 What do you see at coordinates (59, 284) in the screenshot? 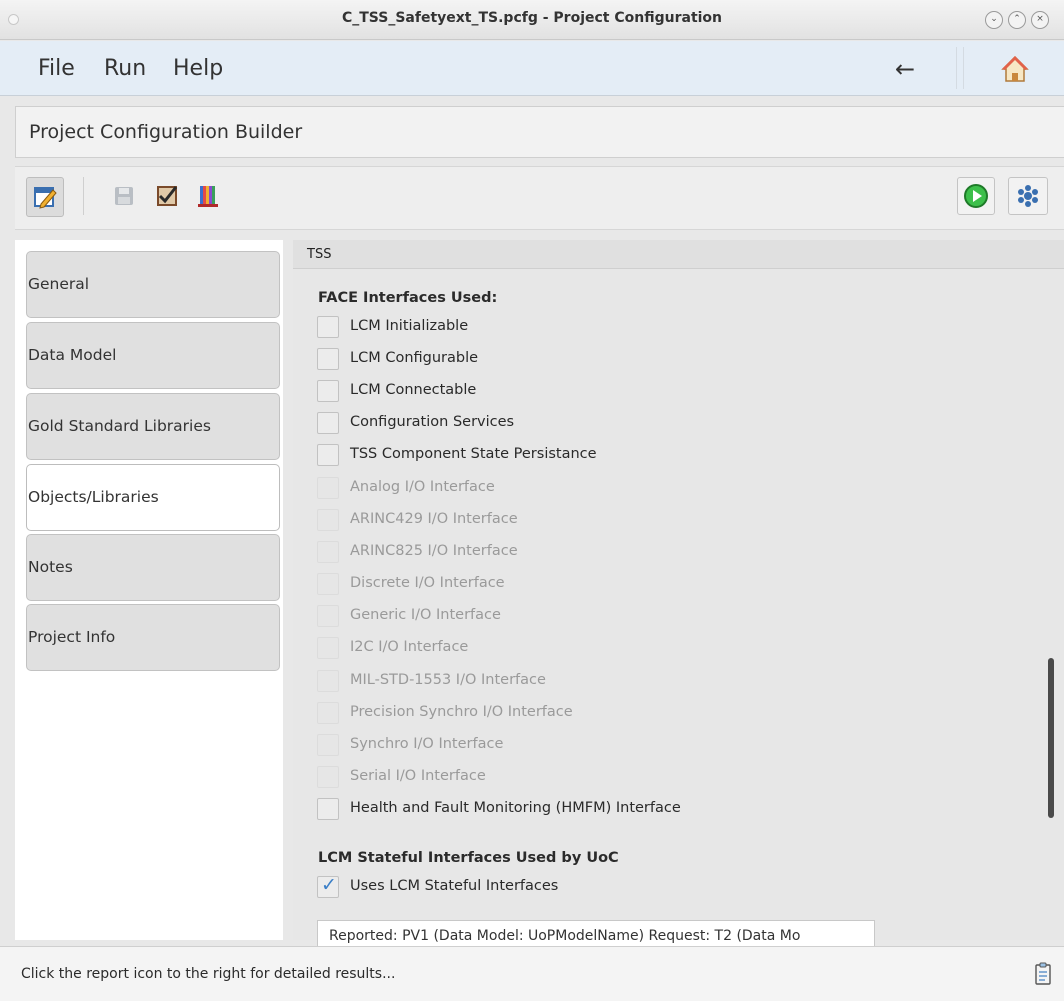
I see `nav-tab-label: General` at bounding box center [59, 284].